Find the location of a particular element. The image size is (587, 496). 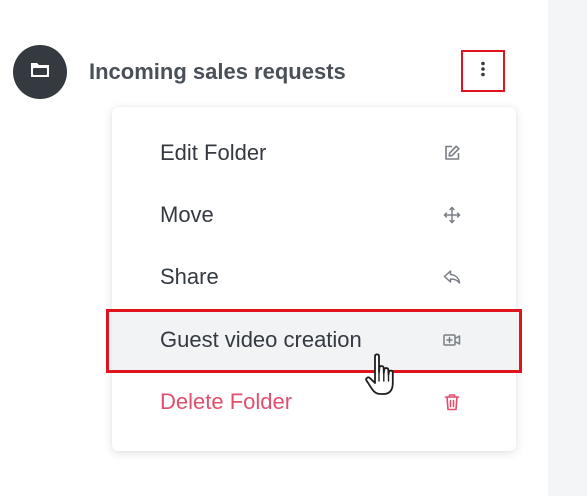

edit-icon is located at coordinates (452, 153).